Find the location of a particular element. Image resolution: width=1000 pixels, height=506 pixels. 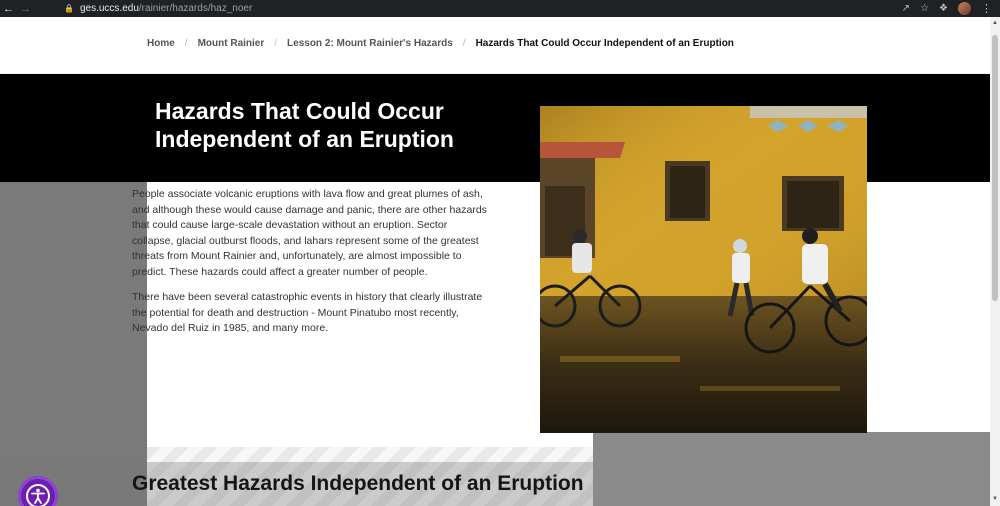

address-bar: 🔒 ges.uccs.edu/rainier/hazards/haz_noer is located at coordinates (158, 8).